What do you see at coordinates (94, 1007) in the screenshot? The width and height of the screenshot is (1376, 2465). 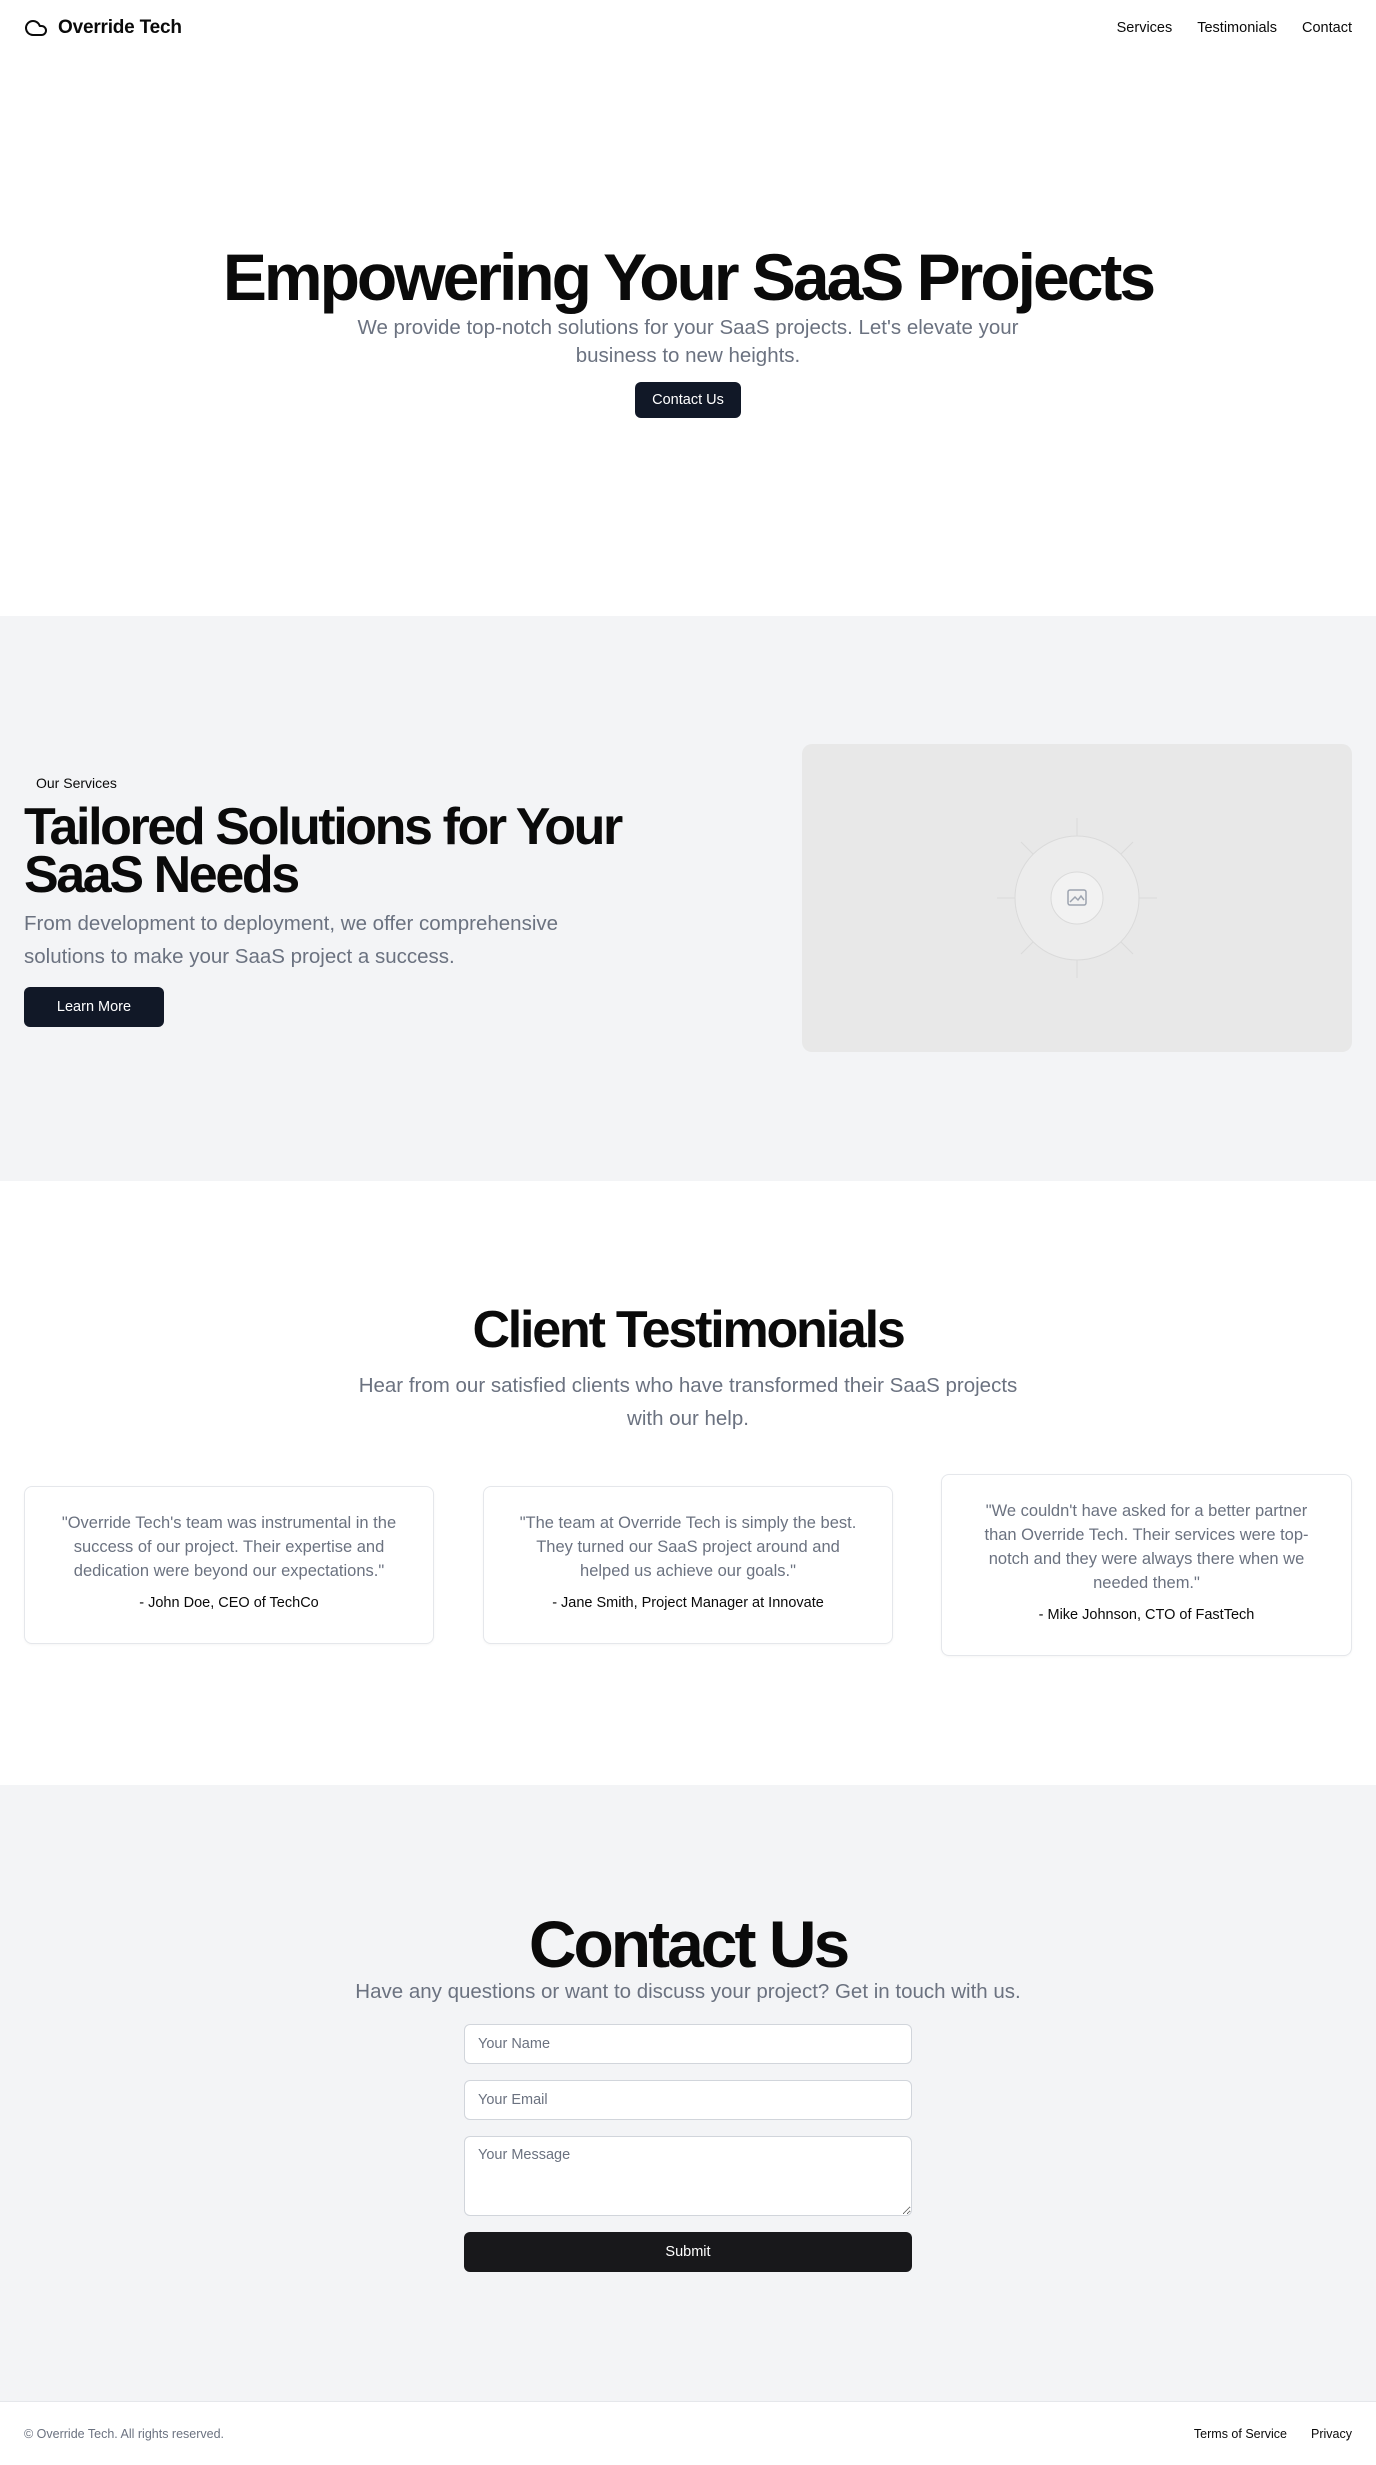 I see `learn-more-button: Learn More` at bounding box center [94, 1007].